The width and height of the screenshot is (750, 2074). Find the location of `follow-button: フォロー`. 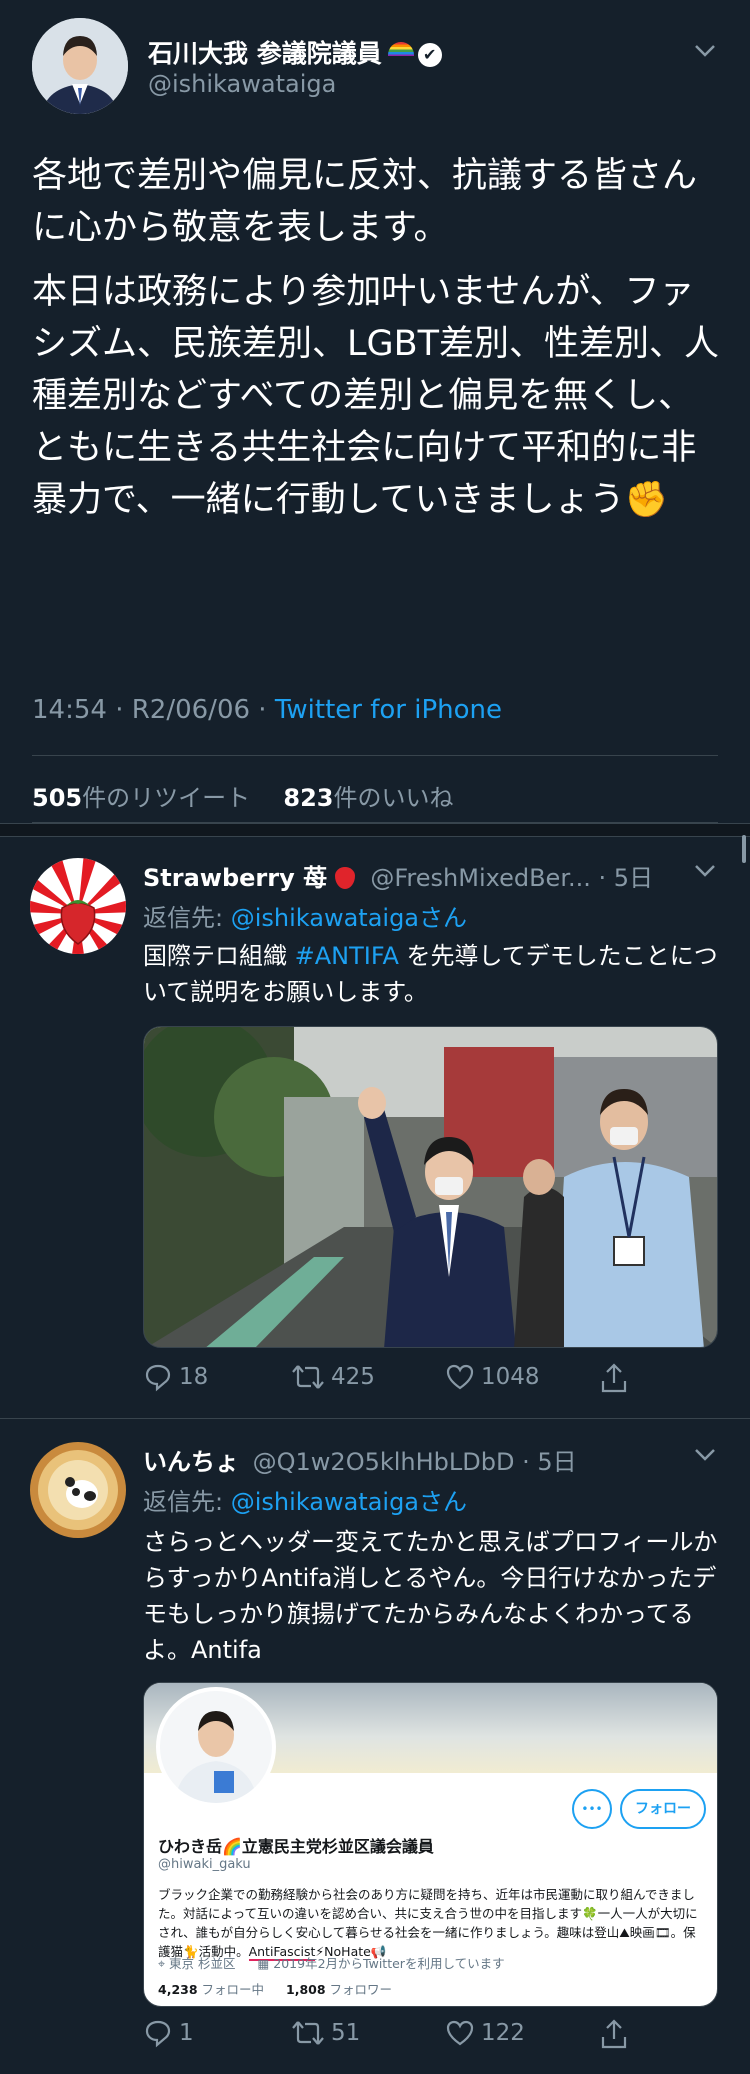

follow-button: フォロー is located at coordinates (663, 1809).